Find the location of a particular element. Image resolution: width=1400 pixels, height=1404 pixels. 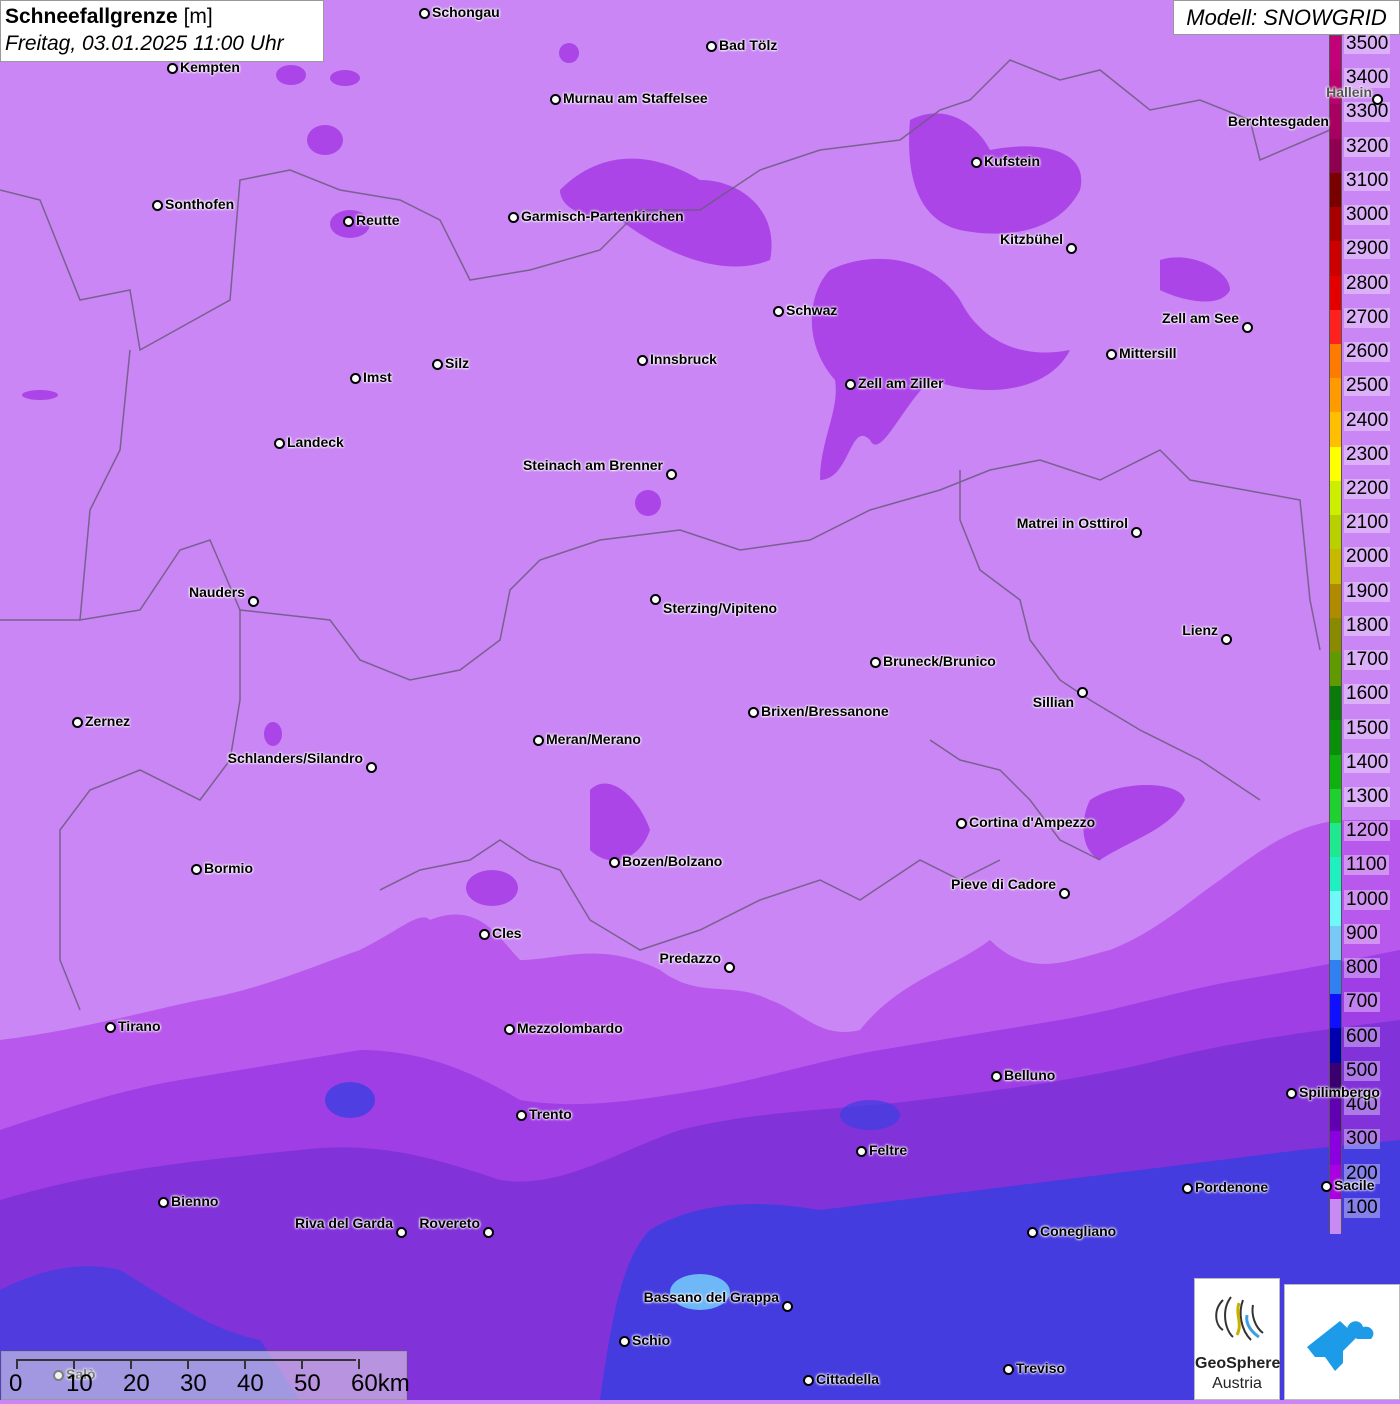

scale-label: 0 is located at coordinates (16, 1383).